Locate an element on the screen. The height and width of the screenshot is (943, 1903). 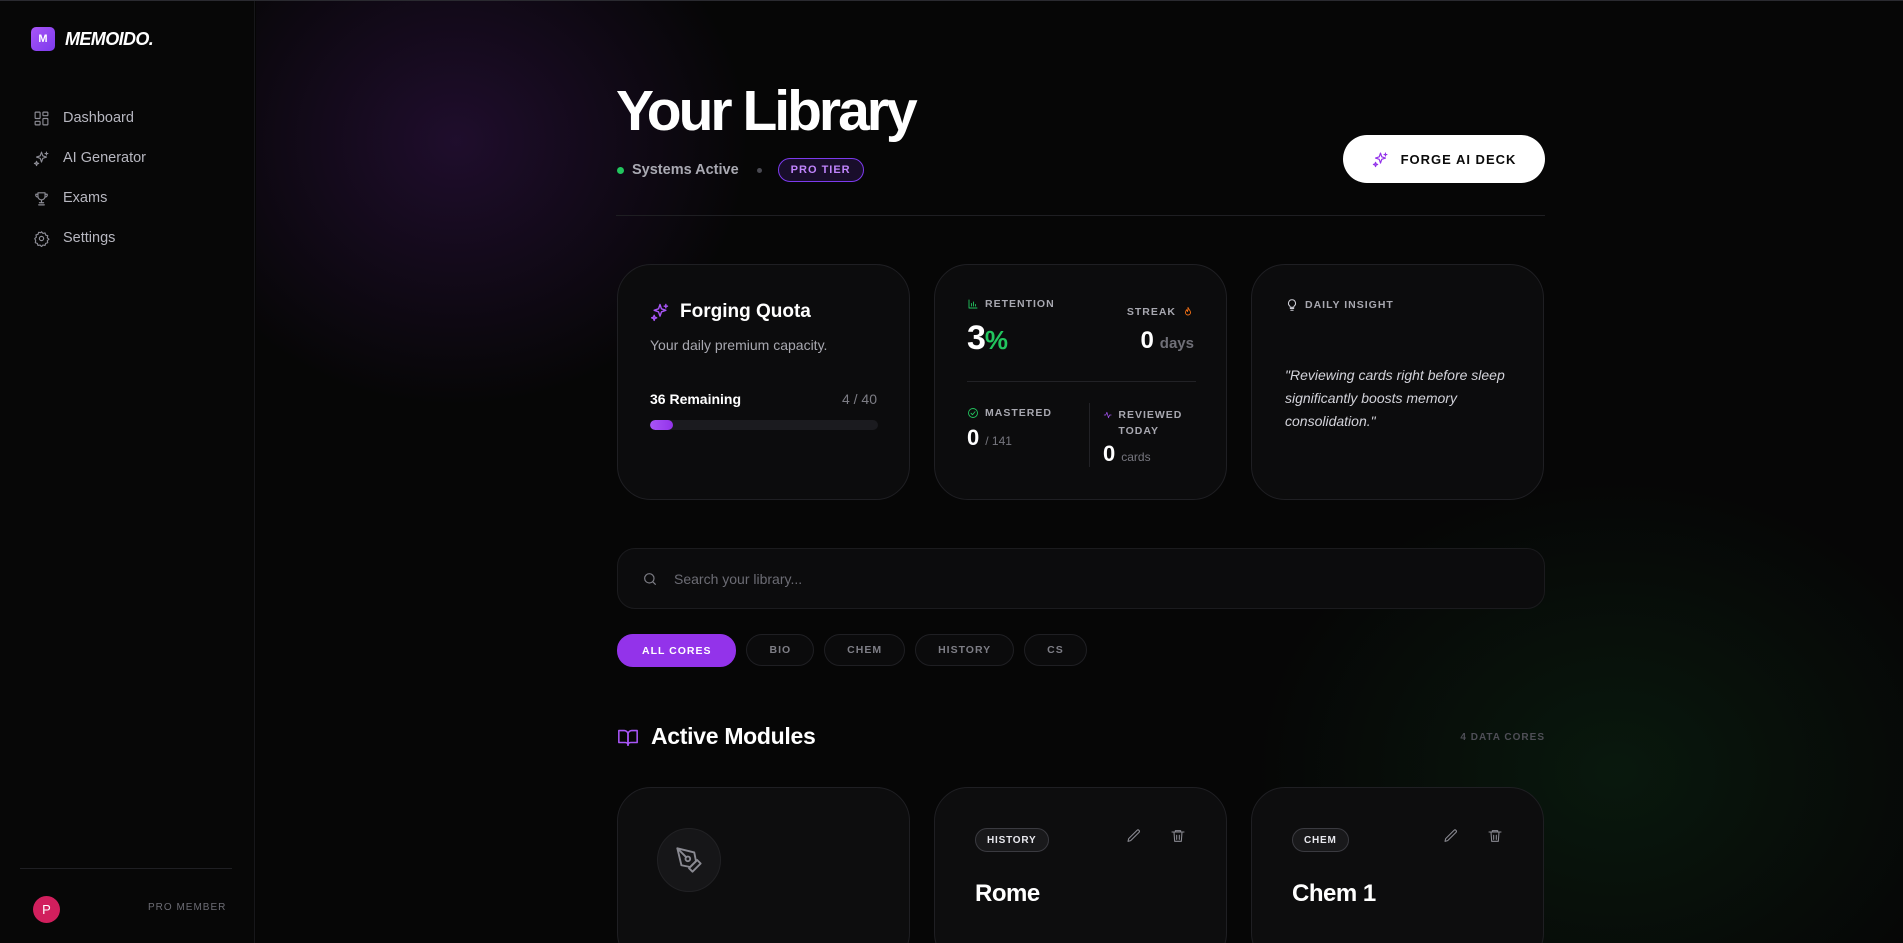
bar-chart-icon is located at coordinates (973, 304).